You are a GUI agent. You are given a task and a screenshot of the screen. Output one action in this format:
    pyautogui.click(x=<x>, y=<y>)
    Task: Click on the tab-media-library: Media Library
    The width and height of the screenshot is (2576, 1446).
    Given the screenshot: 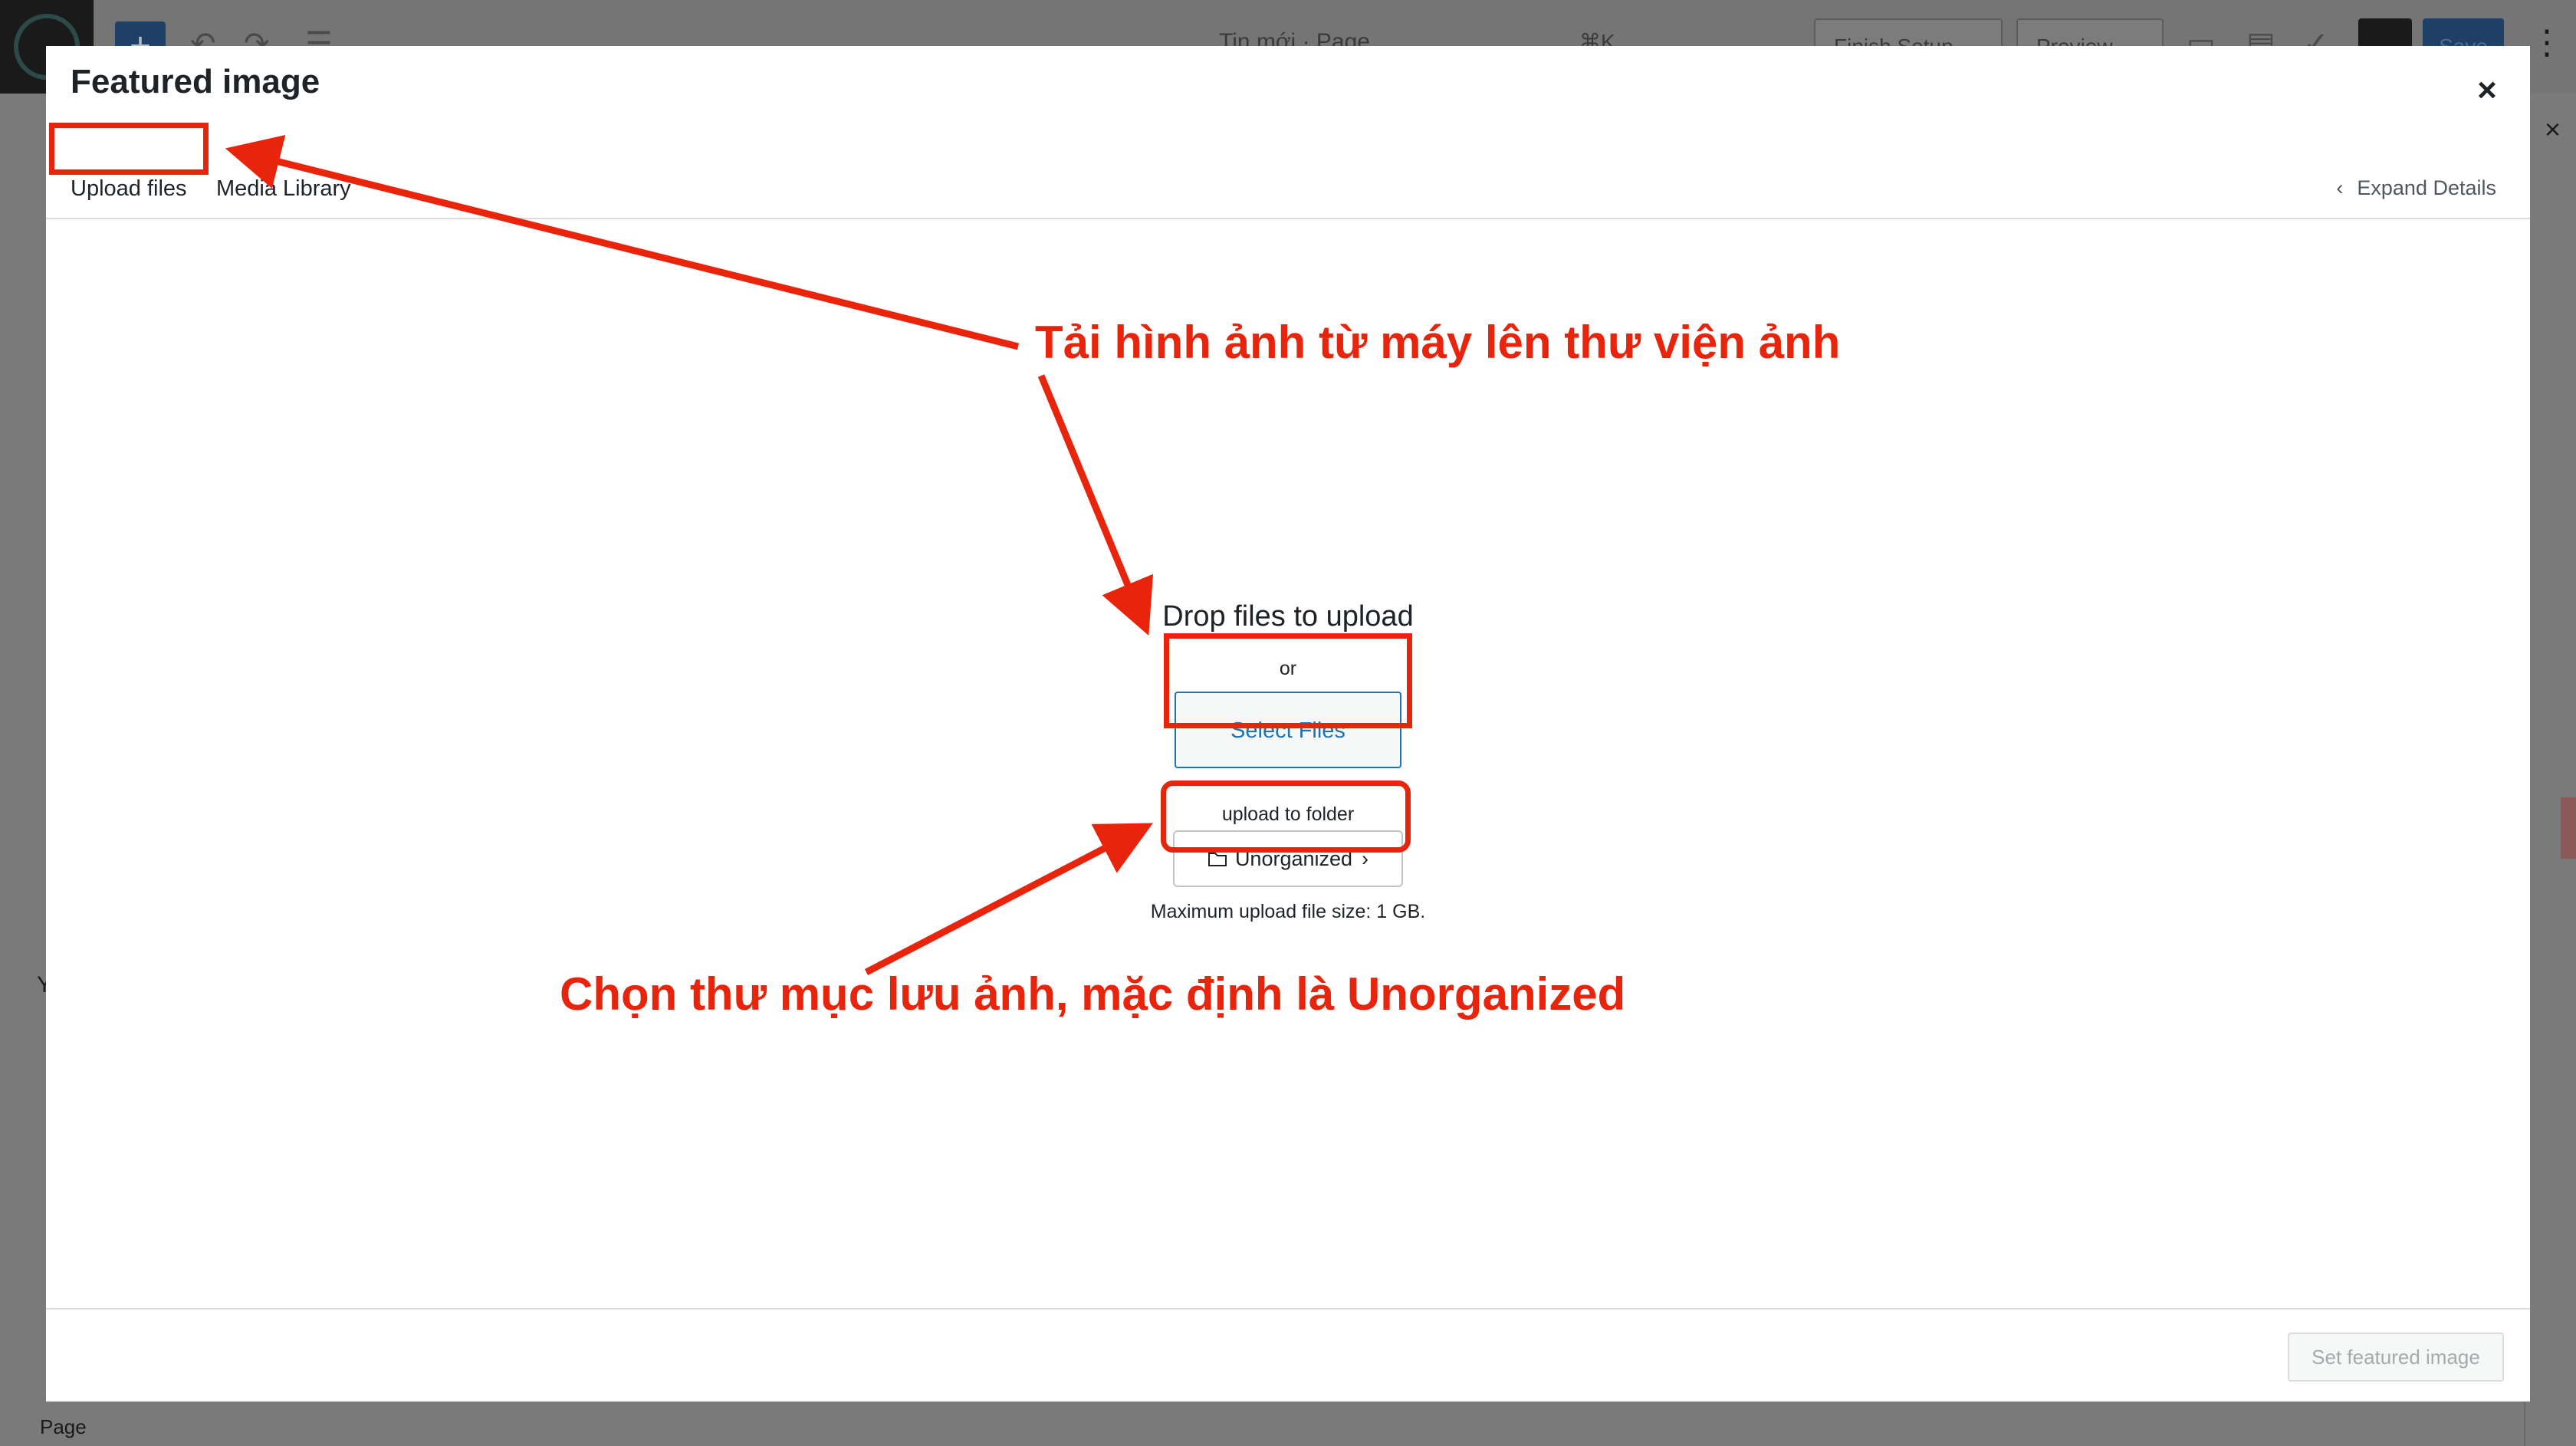 What is the action you would take?
    pyautogui.click(x=284, y=189)
    